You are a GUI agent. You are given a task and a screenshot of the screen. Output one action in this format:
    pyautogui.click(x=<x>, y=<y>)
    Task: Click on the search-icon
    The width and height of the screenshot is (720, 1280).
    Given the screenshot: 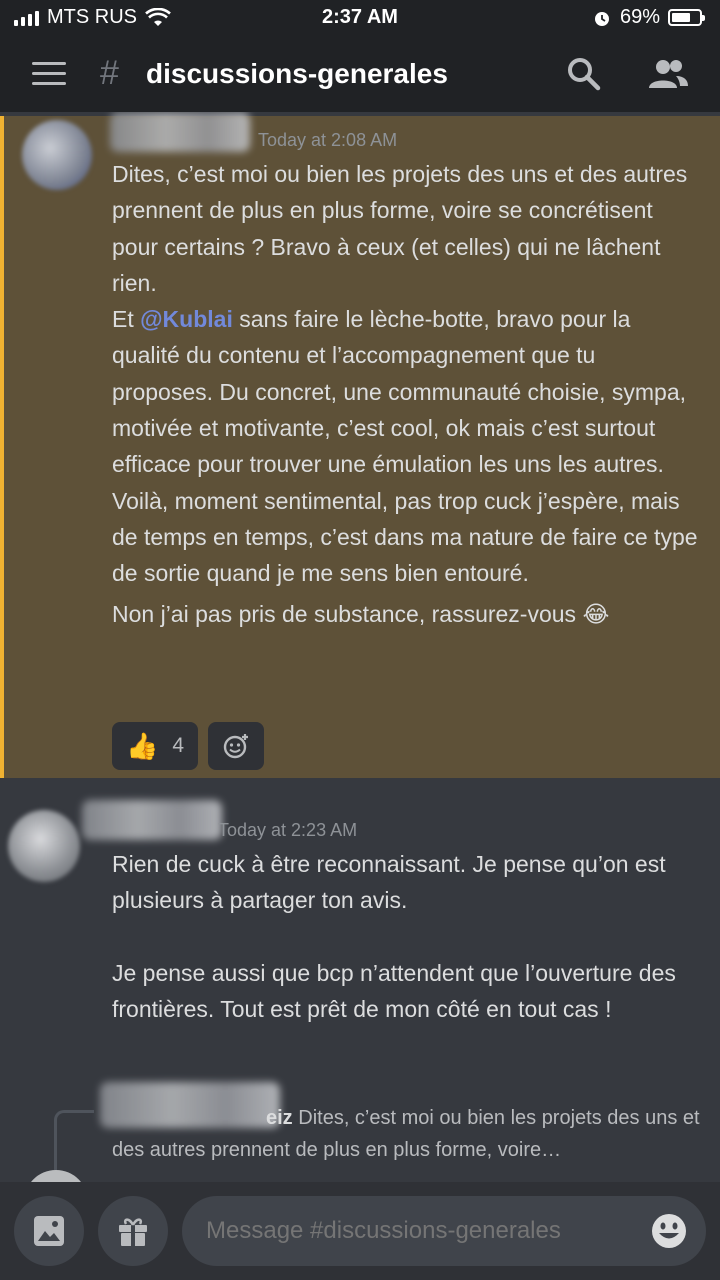 What is the action you would take?
    pyautogui.click(x=584, y=74)
    